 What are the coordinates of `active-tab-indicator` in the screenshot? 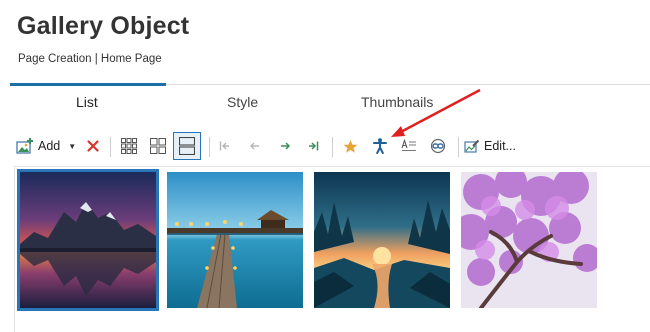 It's located at (88, 84).